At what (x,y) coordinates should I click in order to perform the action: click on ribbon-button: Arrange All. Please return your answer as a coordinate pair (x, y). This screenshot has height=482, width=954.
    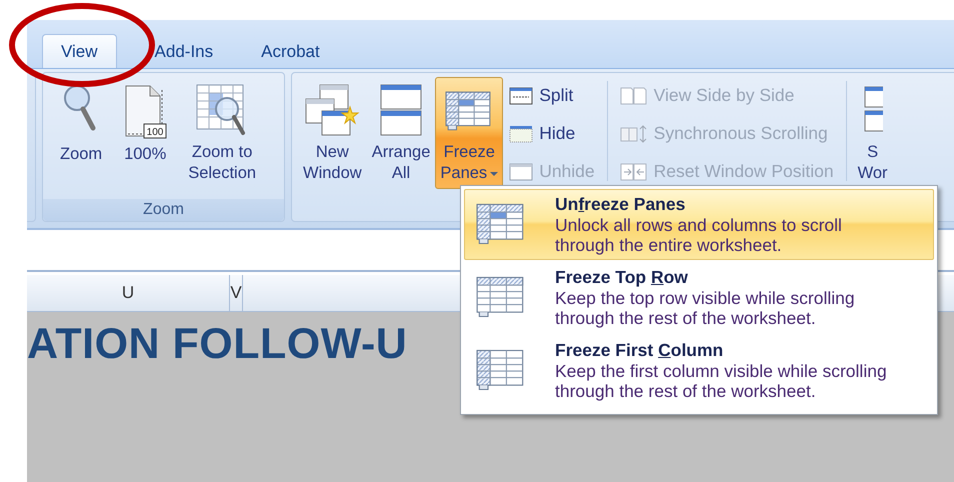
    Looking at the image, I should click on (401, 133).